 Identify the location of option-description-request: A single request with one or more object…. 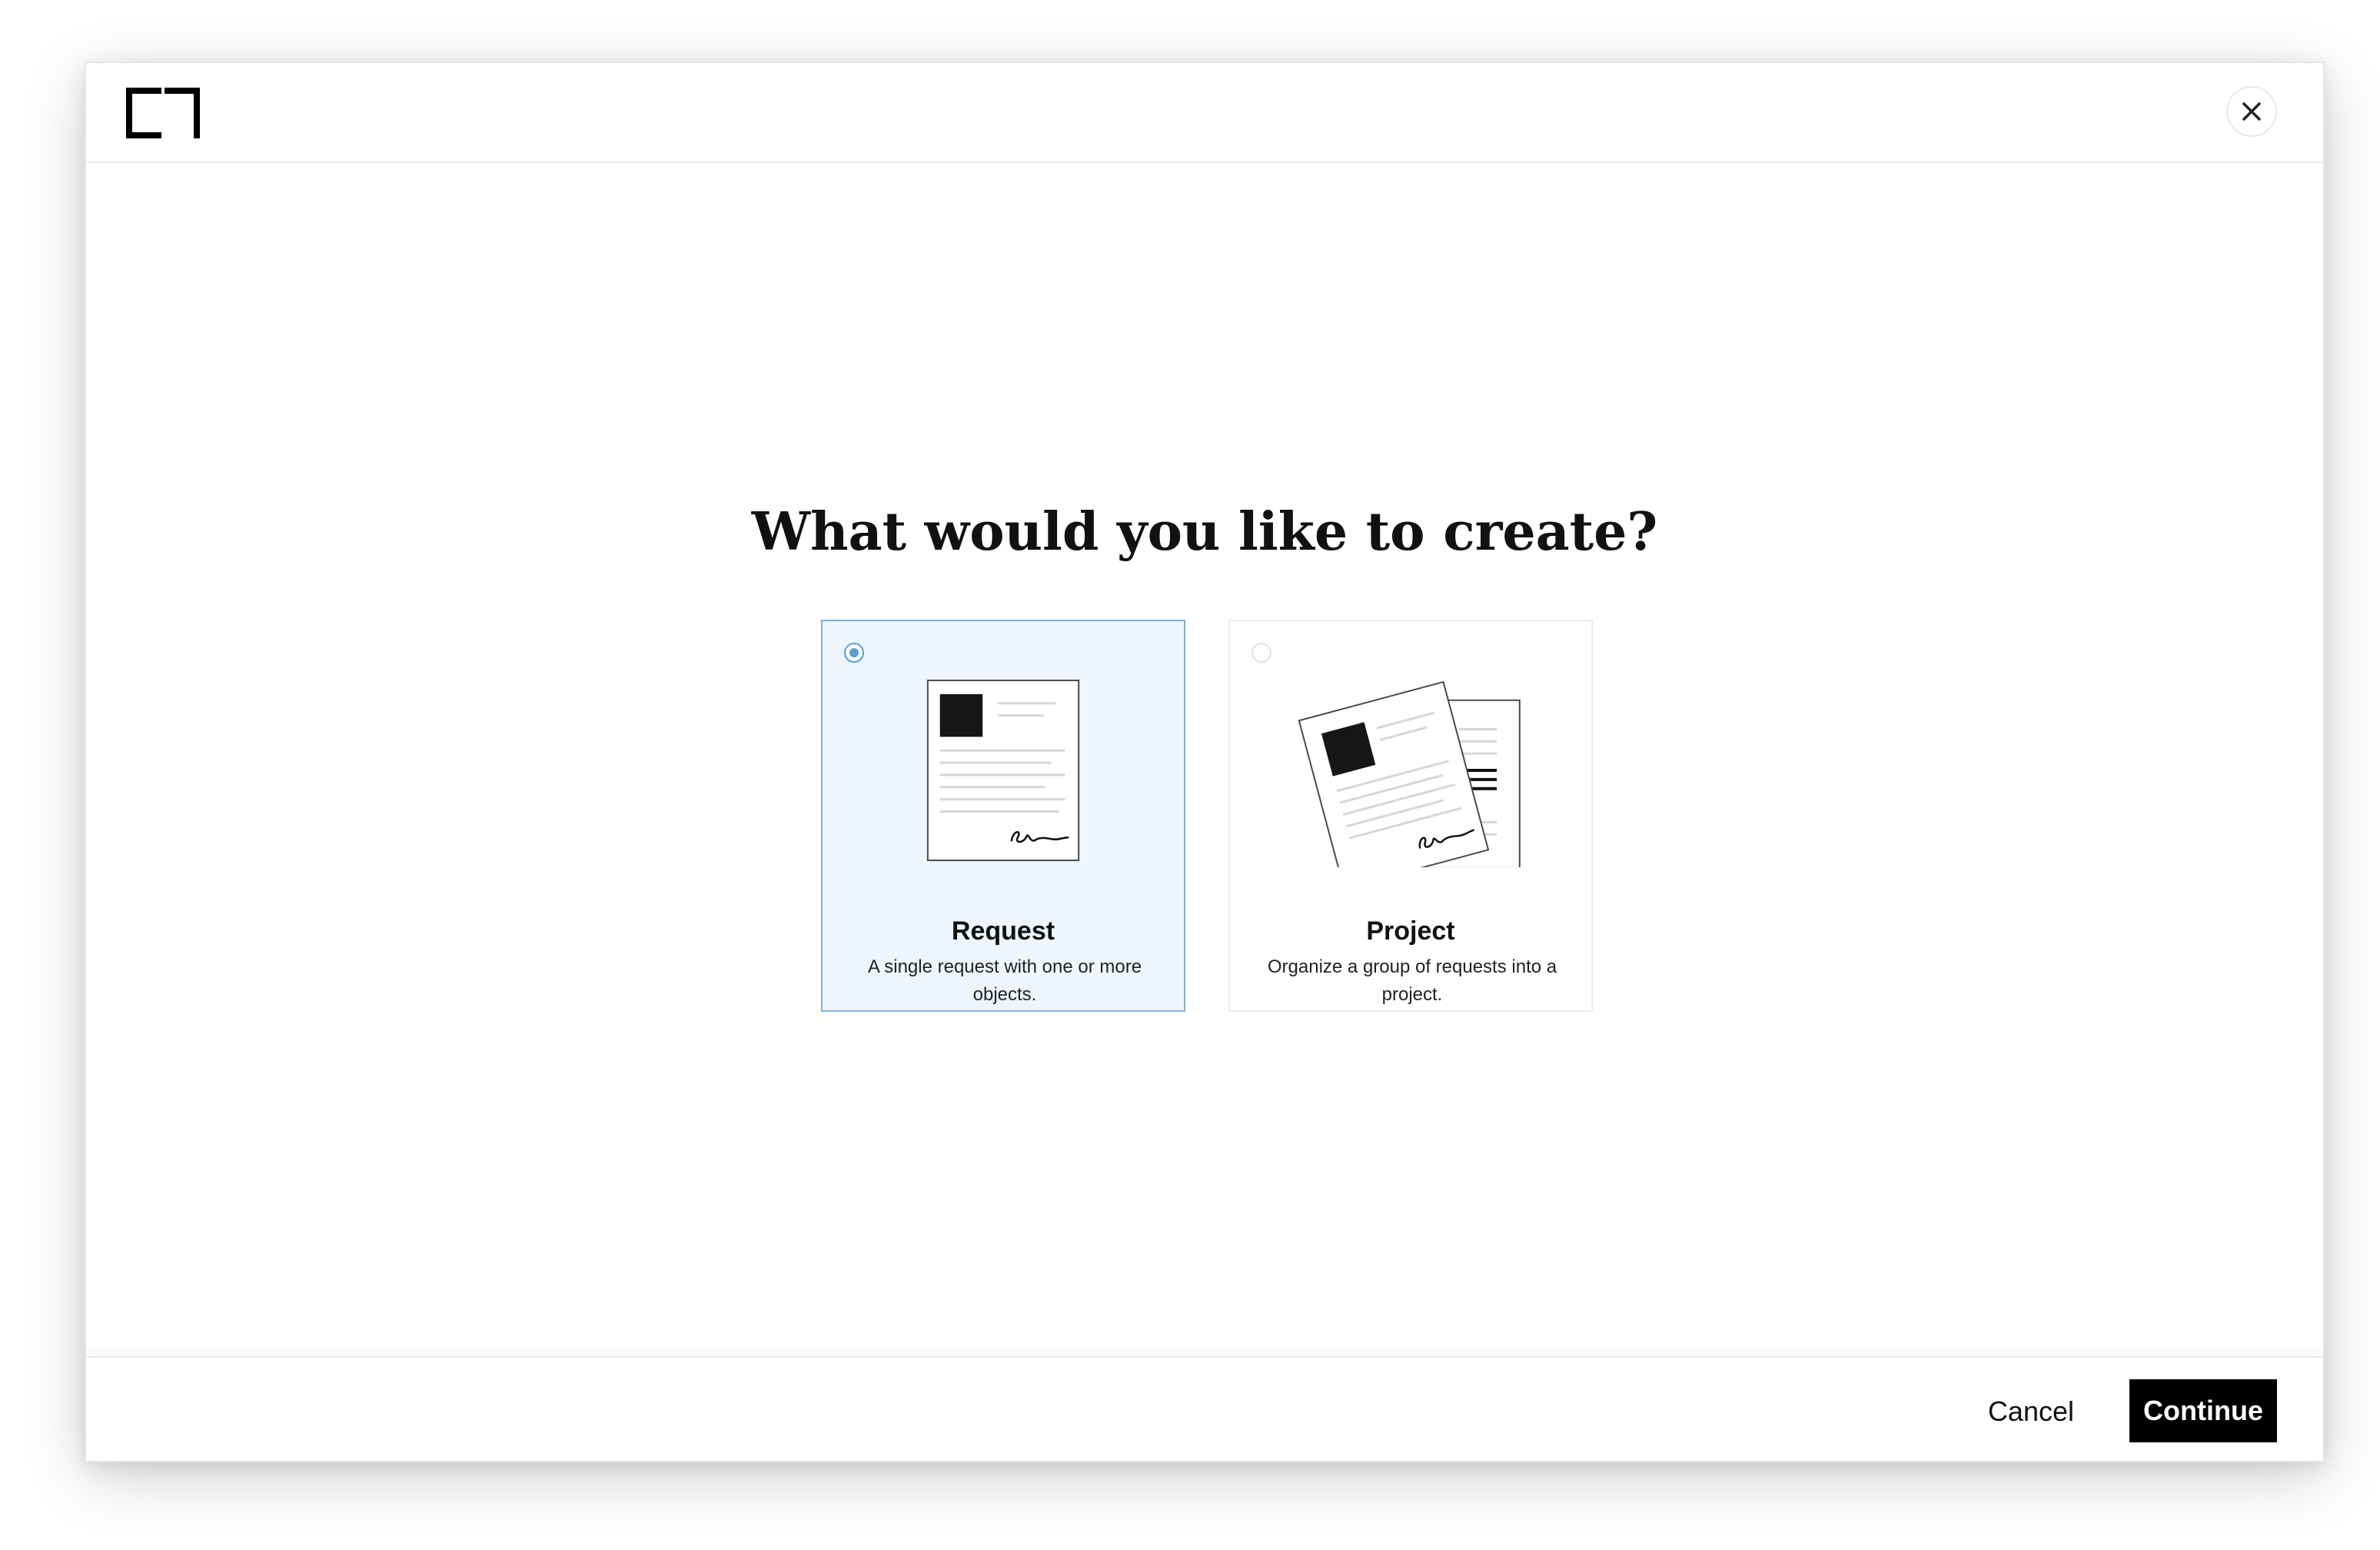
(1004, 980).